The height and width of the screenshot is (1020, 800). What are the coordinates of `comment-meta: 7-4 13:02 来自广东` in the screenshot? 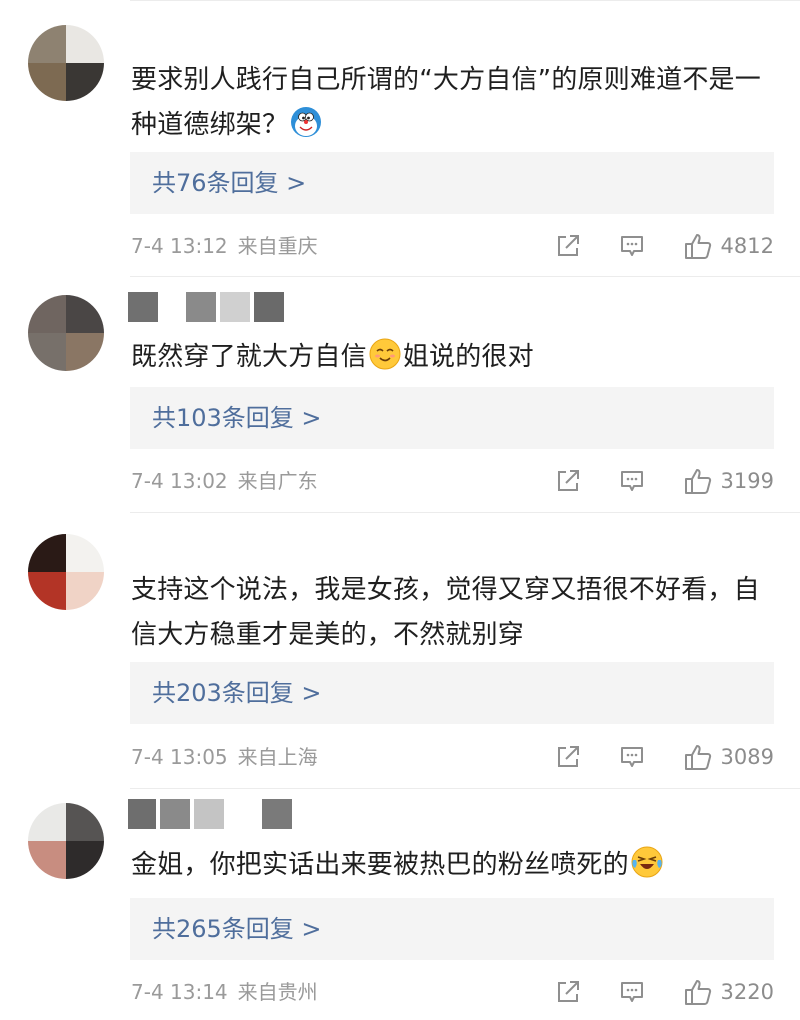 It's located at (224, 481).